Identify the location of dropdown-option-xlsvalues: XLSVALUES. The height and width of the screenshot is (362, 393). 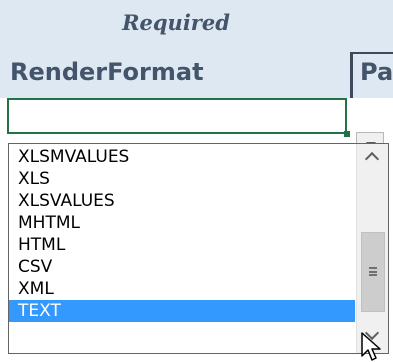
(182, 201).